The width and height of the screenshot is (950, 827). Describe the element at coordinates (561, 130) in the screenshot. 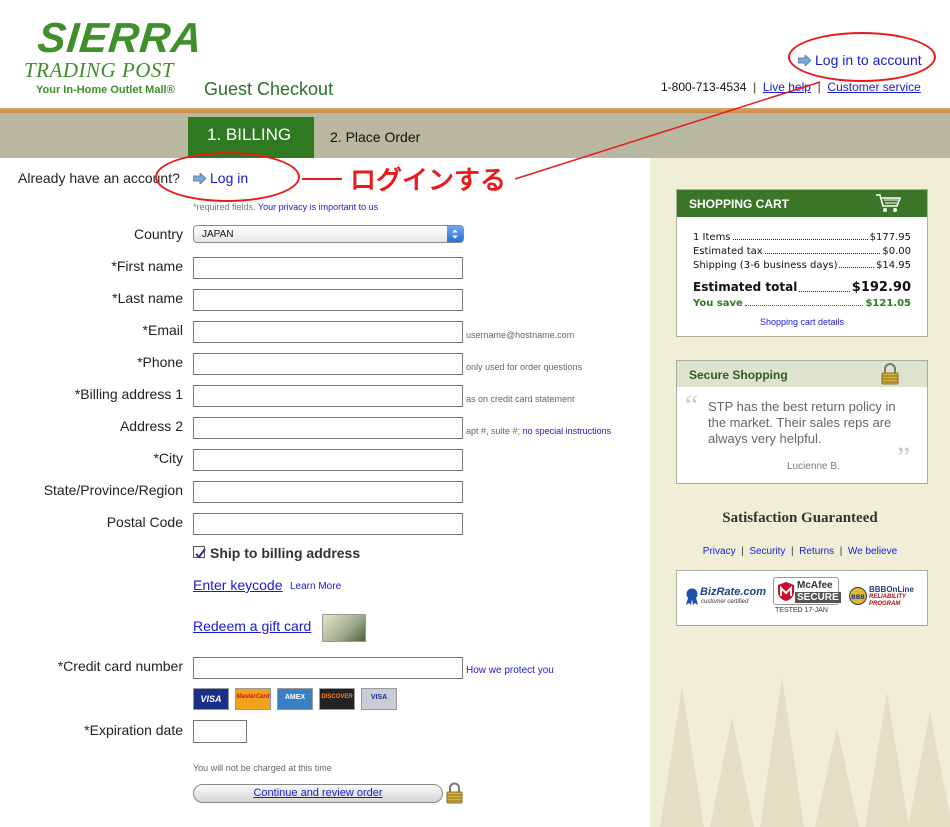

I see `annotation-lines` at that location.